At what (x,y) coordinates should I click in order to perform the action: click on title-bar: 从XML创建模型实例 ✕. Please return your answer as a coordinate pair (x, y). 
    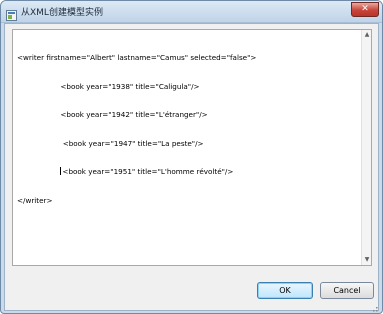
    Looking at the image, I should click on (191, 12).